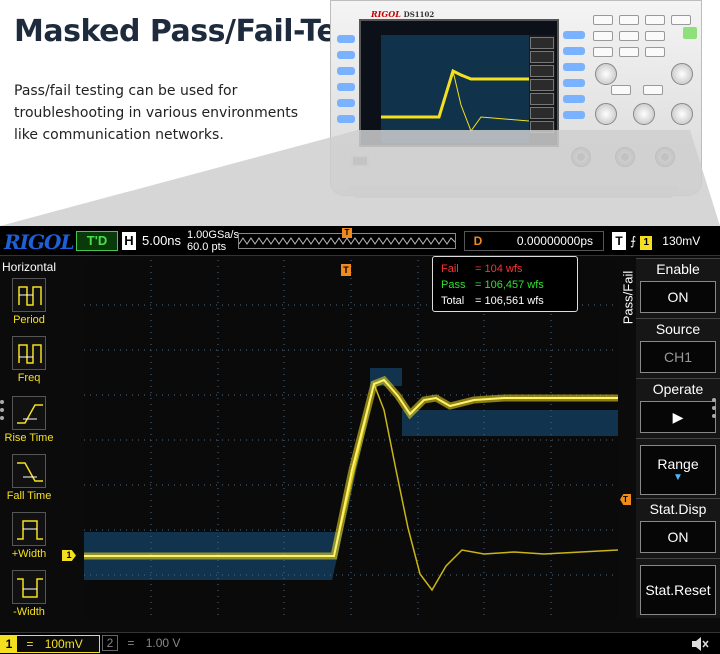 The height and width of the screenshot is (654, 720). What do you see at coordinates (63, 644) in the screenshot?
I see `ch1-scale: 100mV` at bounding box center [63, 644].